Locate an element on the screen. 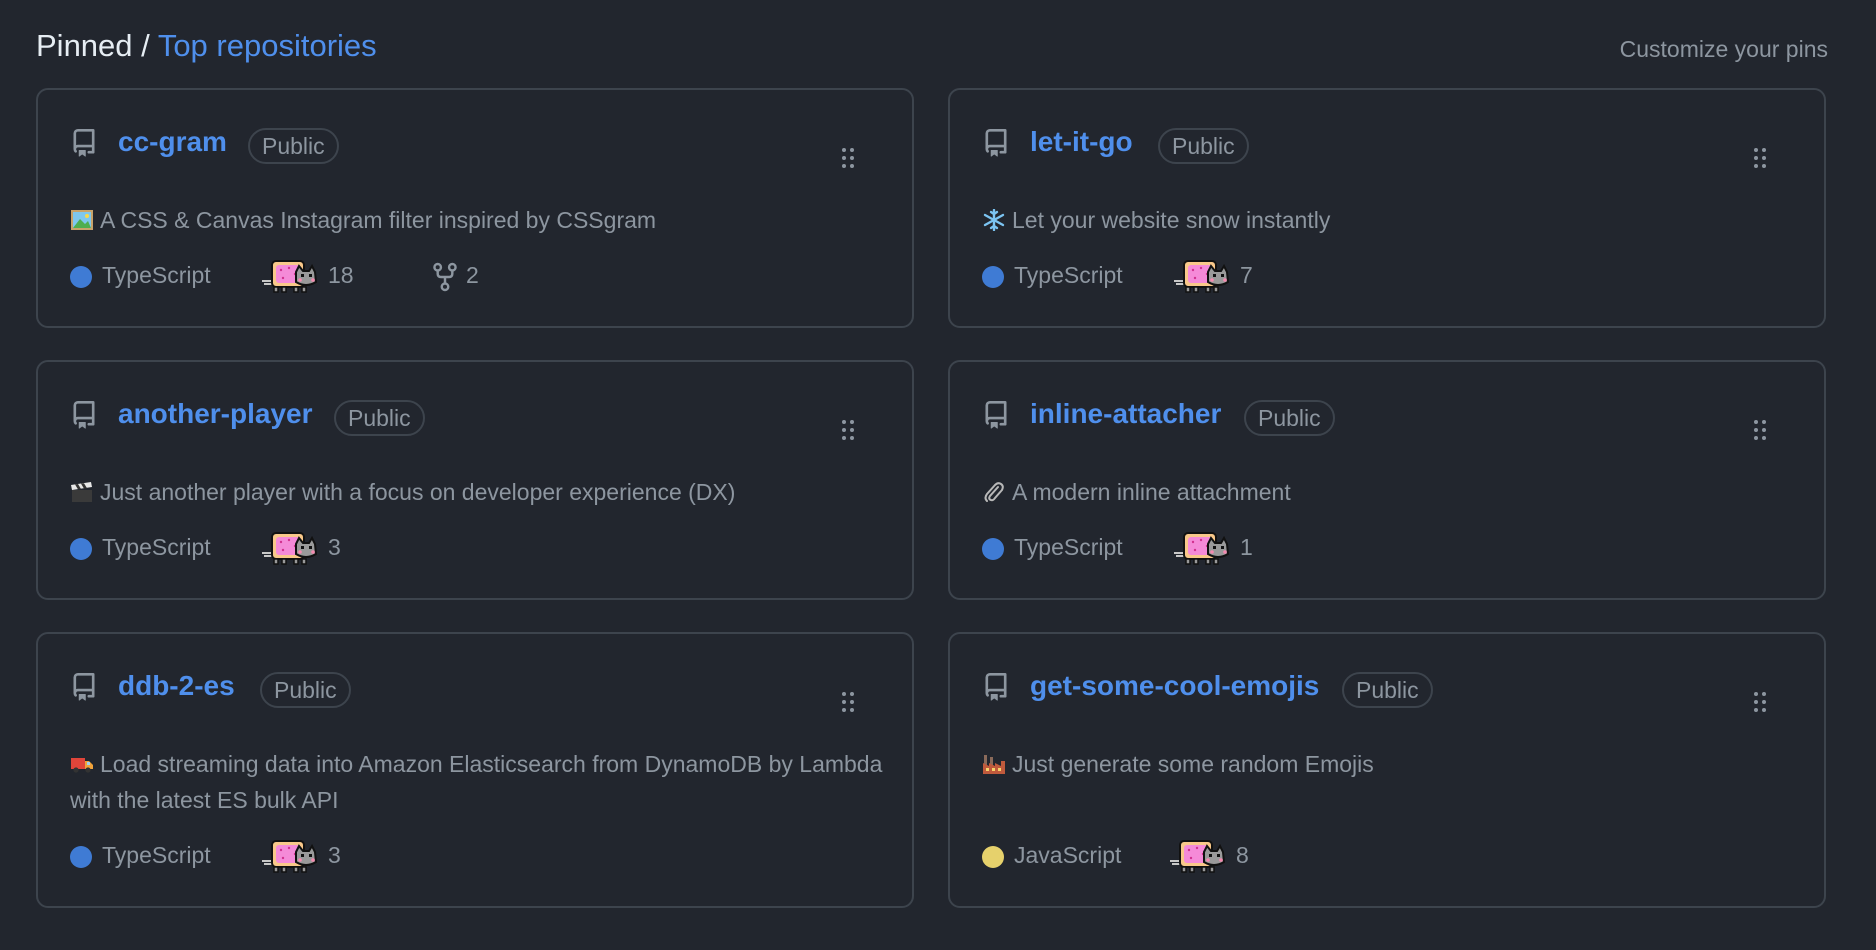 This screenshot has width=1876, height=950. star-count: 1 is located at coordinates (1246, 547).